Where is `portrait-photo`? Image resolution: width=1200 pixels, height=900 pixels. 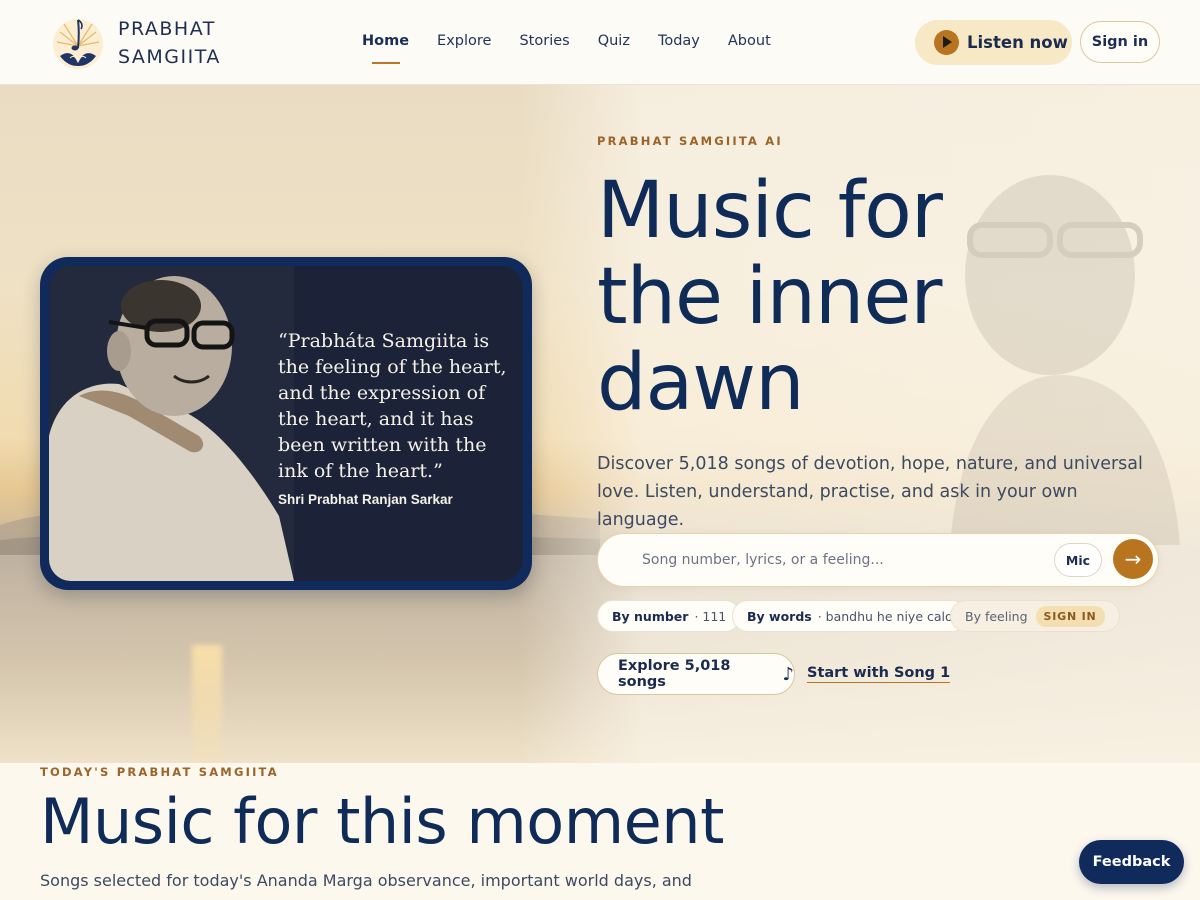
portrait-photo is located at coordinates (171, 423).